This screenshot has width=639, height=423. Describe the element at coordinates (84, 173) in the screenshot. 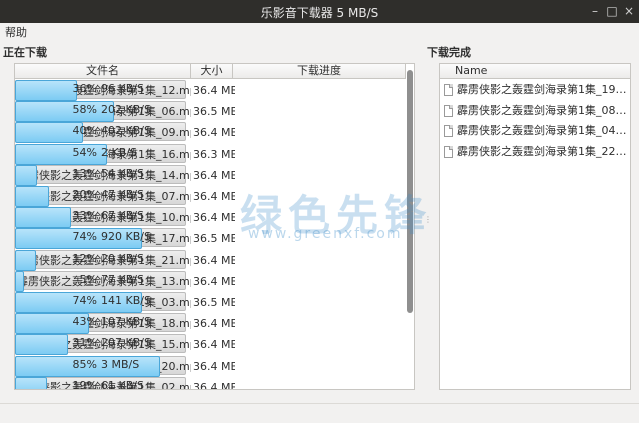

I see `progress-percent: 13%` at that location.